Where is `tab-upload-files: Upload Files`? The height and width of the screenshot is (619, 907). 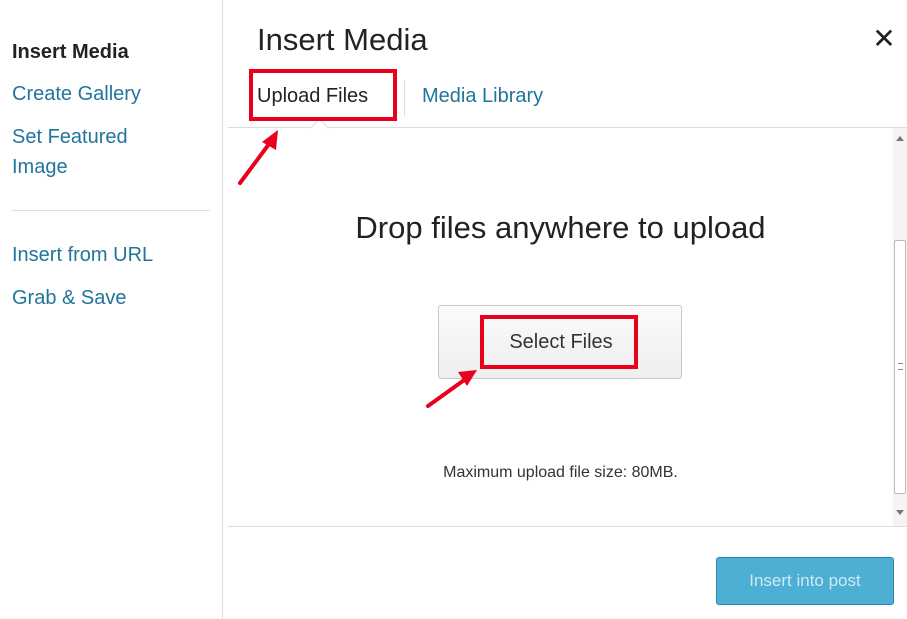 tab-upload-files: Upload Files is located at coordinates (312, 96).